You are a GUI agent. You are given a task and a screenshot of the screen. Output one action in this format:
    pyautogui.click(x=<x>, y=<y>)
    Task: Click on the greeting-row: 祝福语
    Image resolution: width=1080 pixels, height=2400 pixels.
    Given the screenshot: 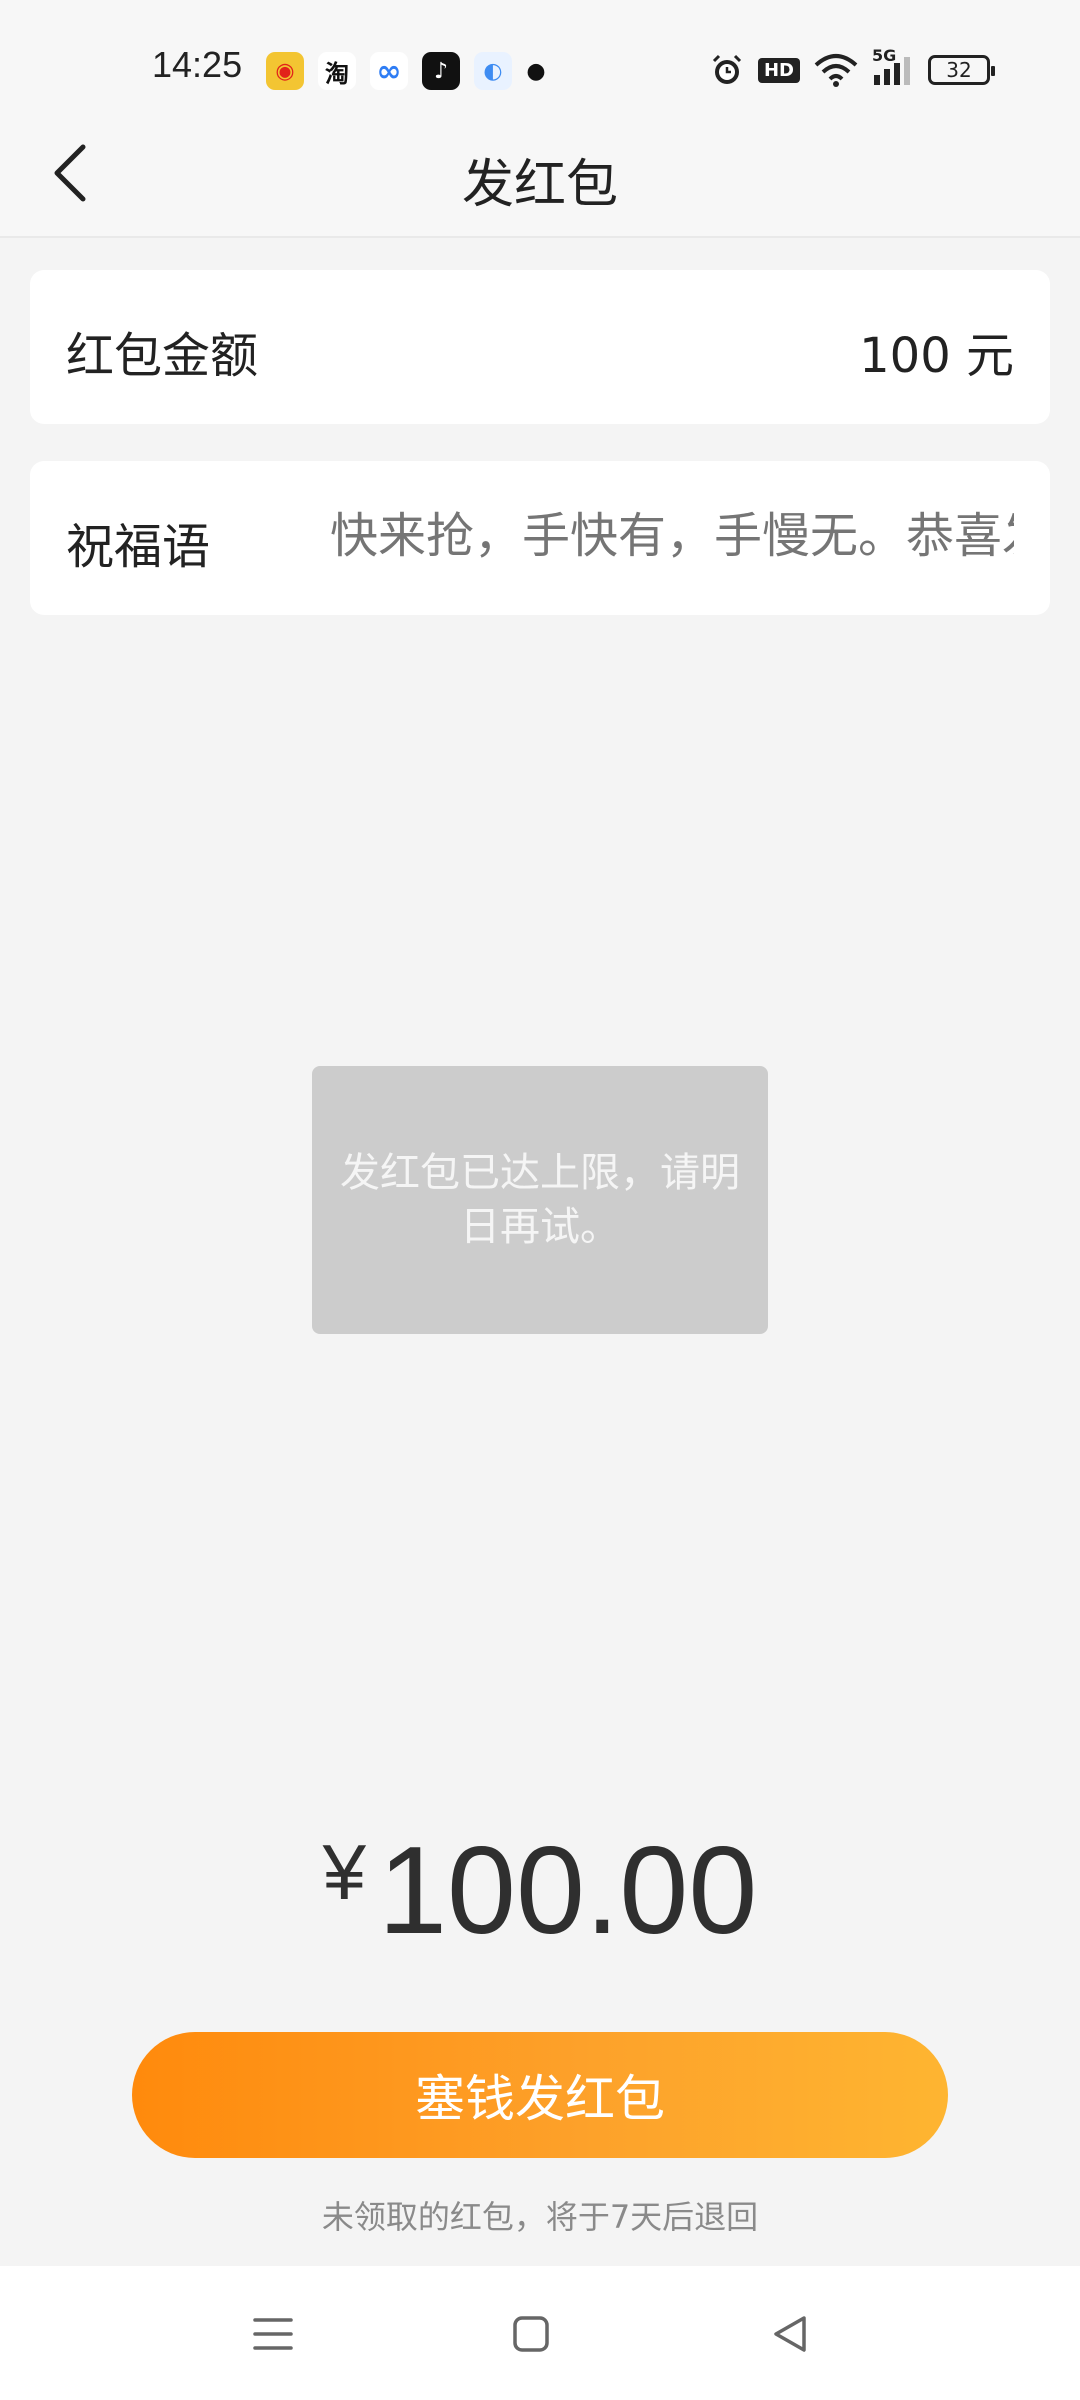 What is the action you would take?
    pyautogui.click(x=540, y=538)
    